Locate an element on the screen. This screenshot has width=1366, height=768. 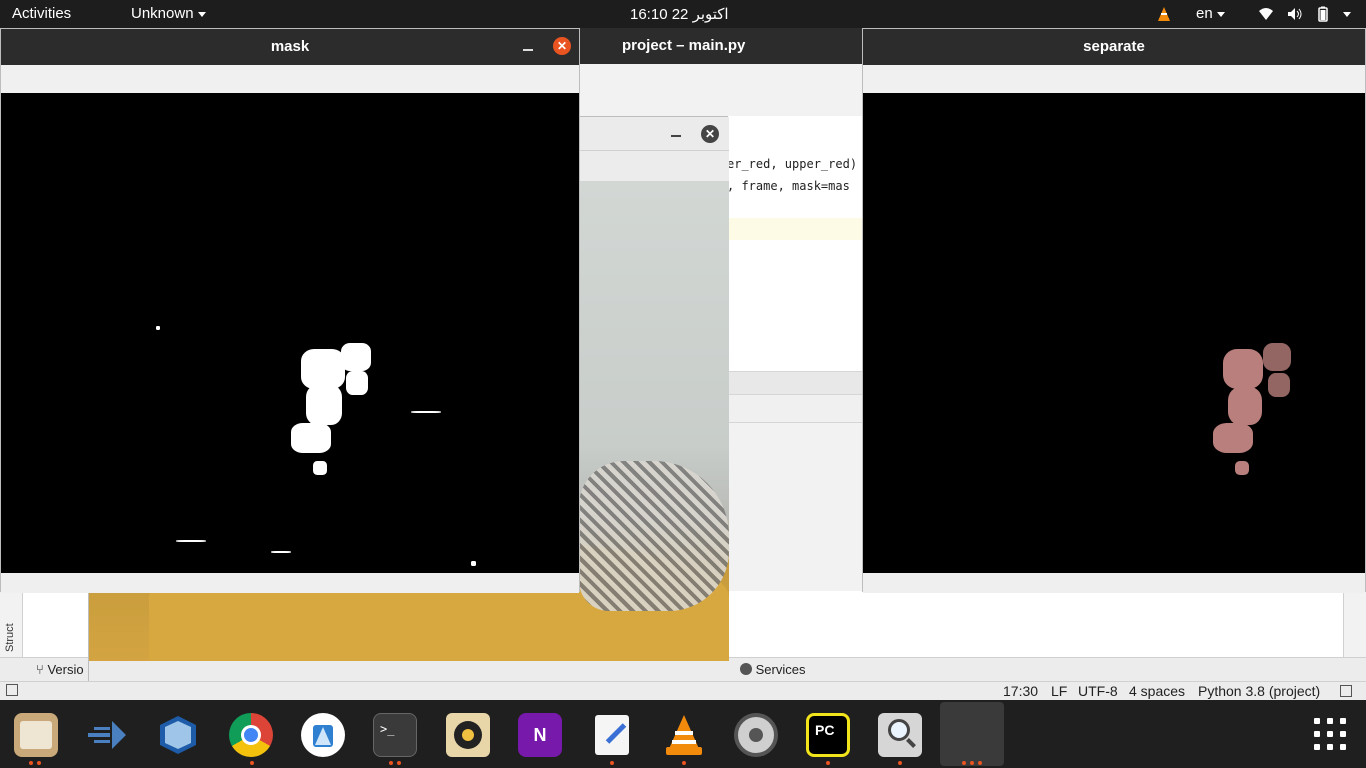
separate-titlebar: separate is located at coordinates (1114, 47).